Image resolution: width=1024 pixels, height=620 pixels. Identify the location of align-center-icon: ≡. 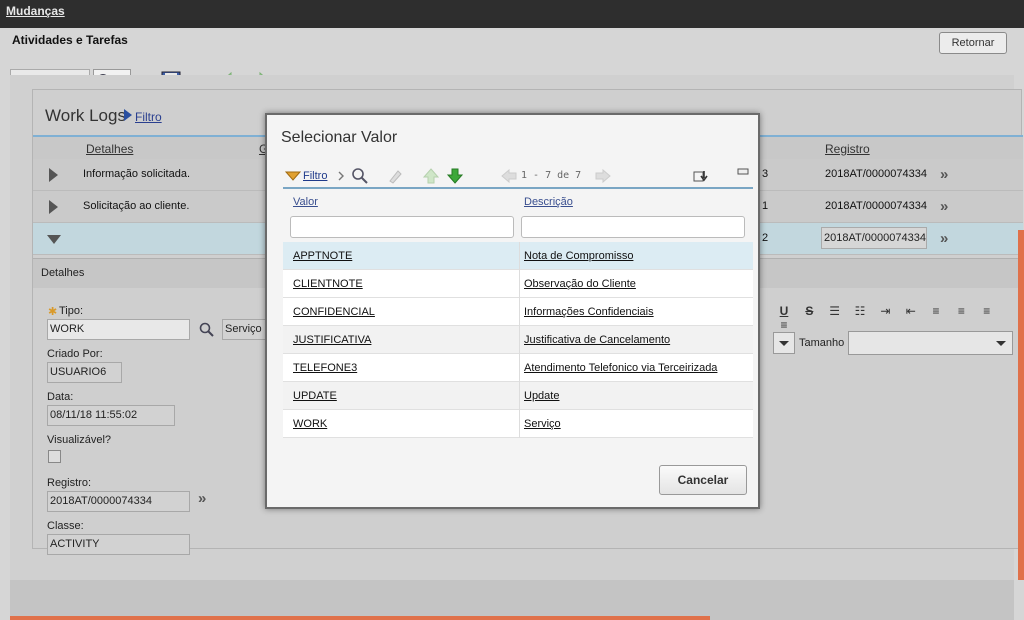
(961, 311).